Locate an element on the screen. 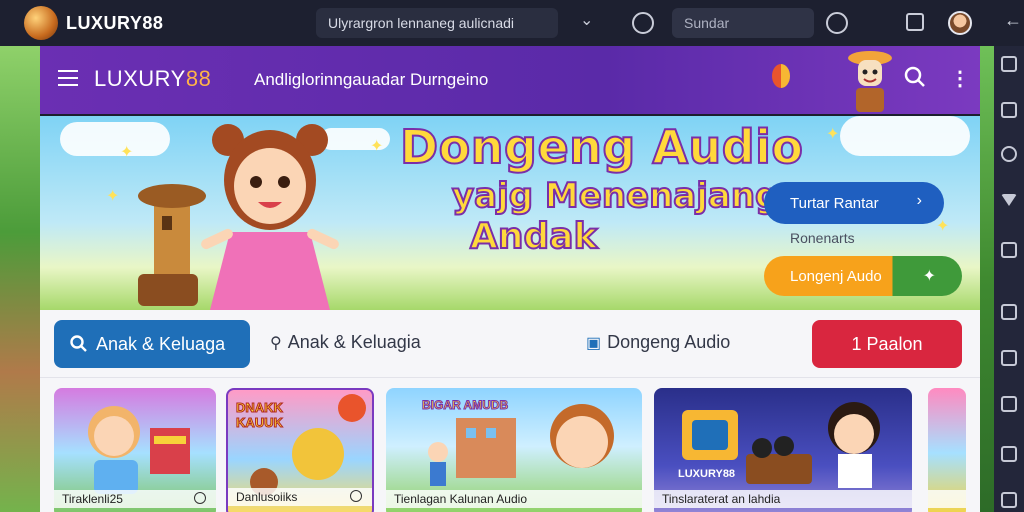 The image size is (1024, 512). url-field: Ulyrargron lennaneg aulicnadi is located at coordinates (437, 23).